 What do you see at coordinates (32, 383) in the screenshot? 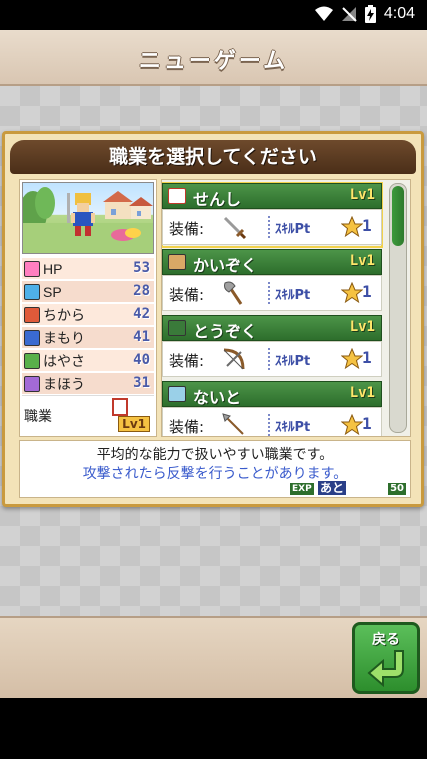
I see `magic-icon` at bounding box center [32, 383].